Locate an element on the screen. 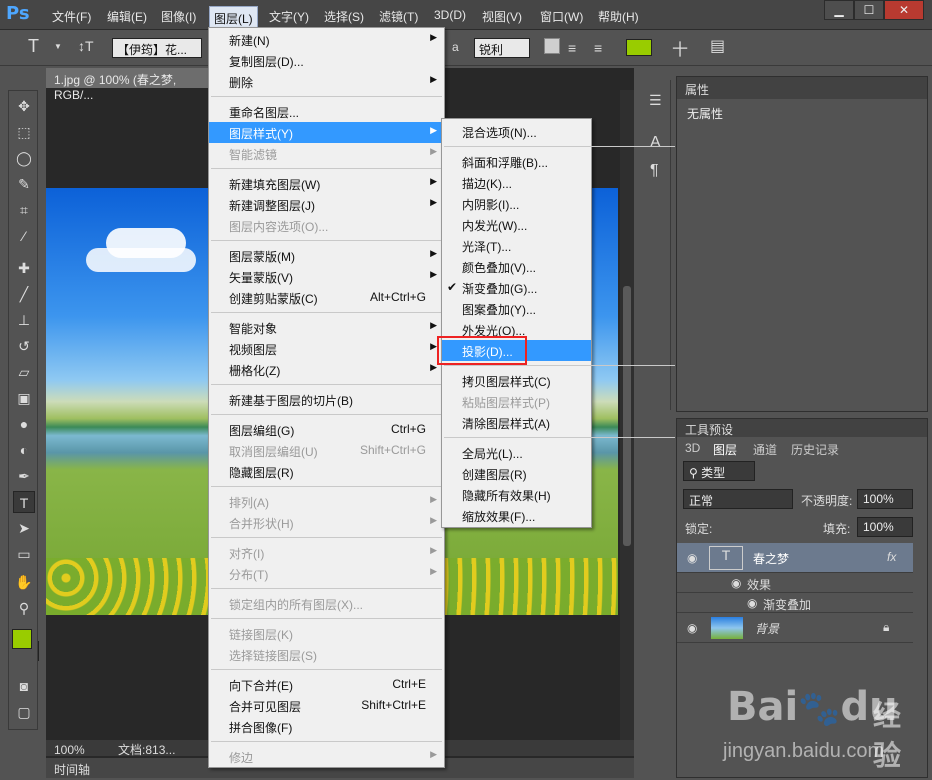 The width and height of the screenshot is (932, 780). layer-row-text: ◉ T 春之梦 fx is located at coordinates (795, 558).